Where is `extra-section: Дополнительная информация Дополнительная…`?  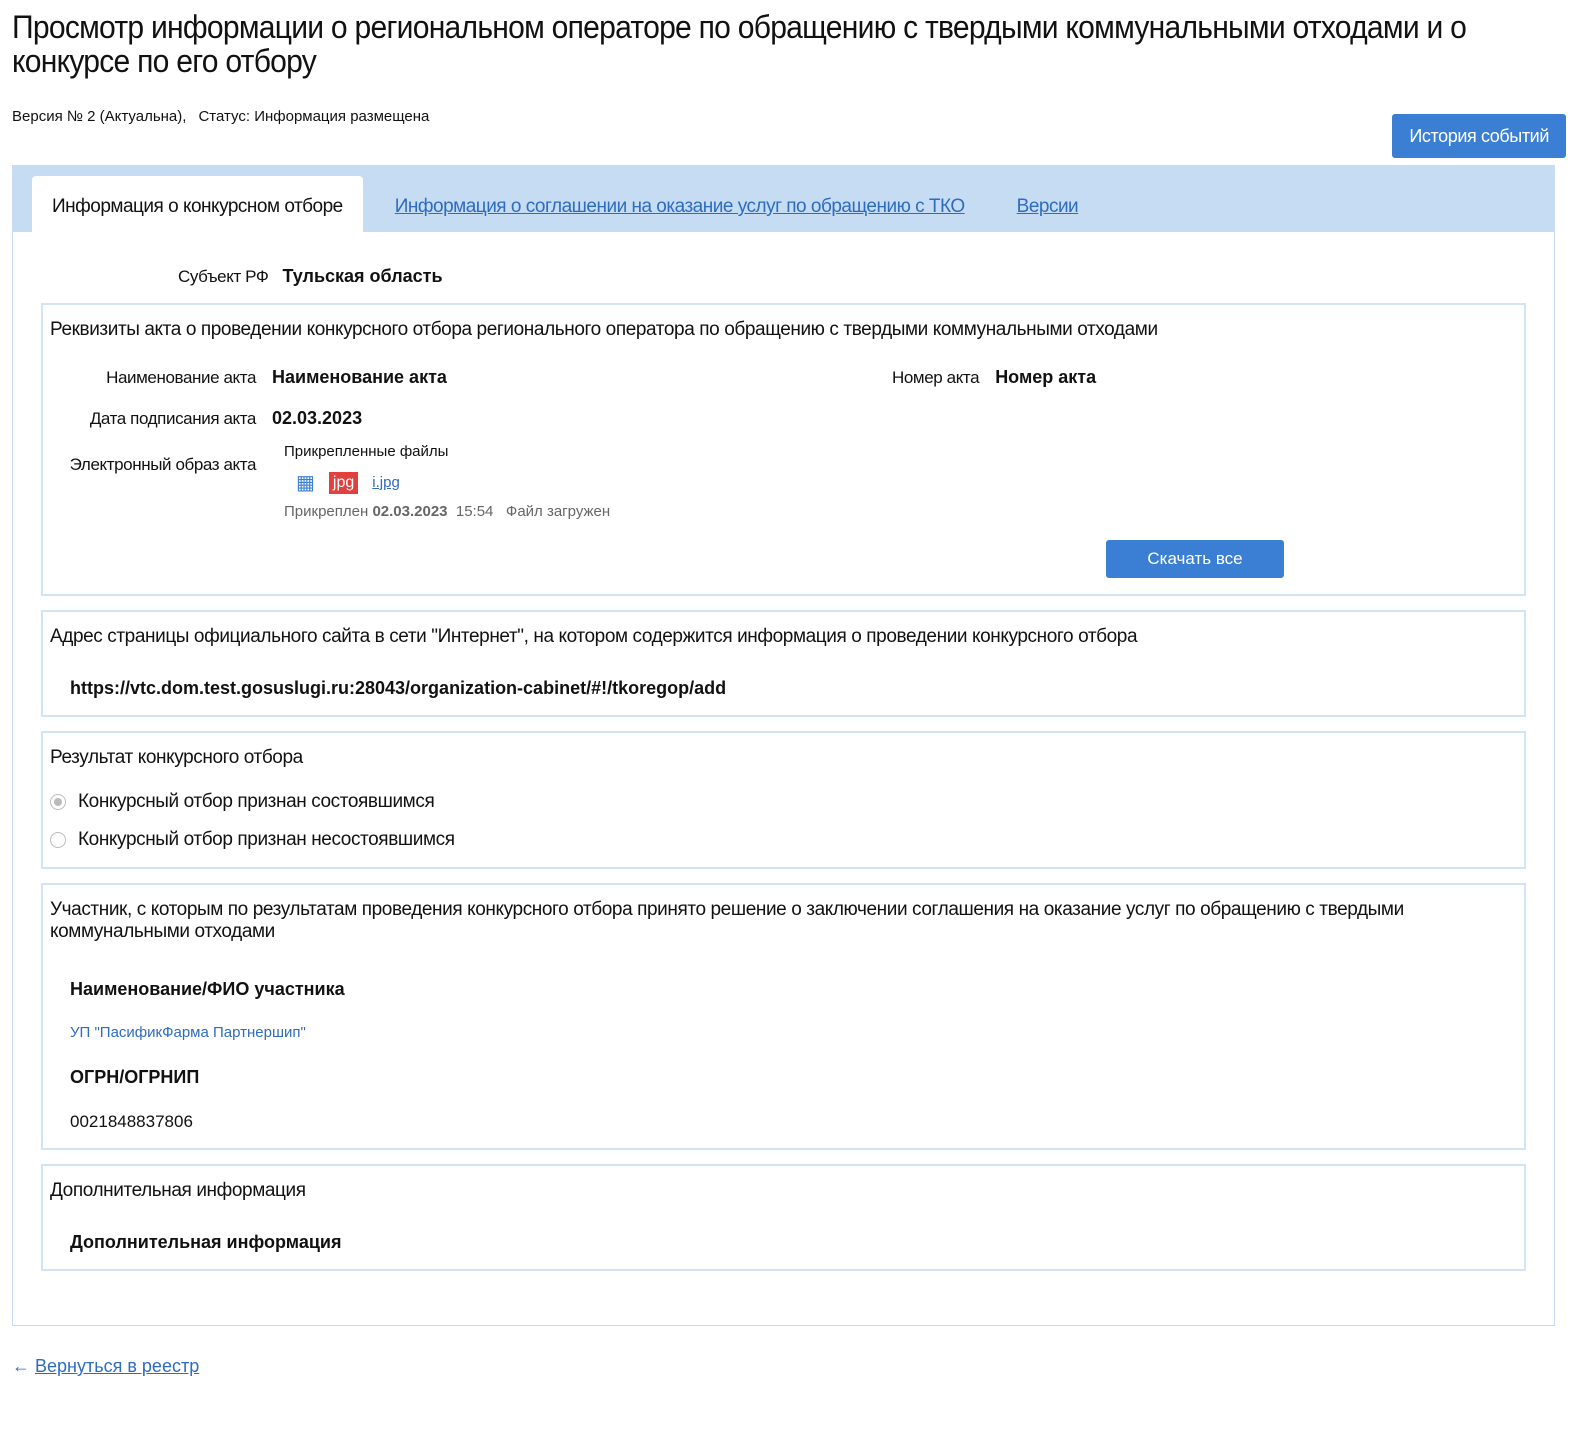
extra-section: Дополнительная информация Дополнительная… is located at coordinates (783, 1217).